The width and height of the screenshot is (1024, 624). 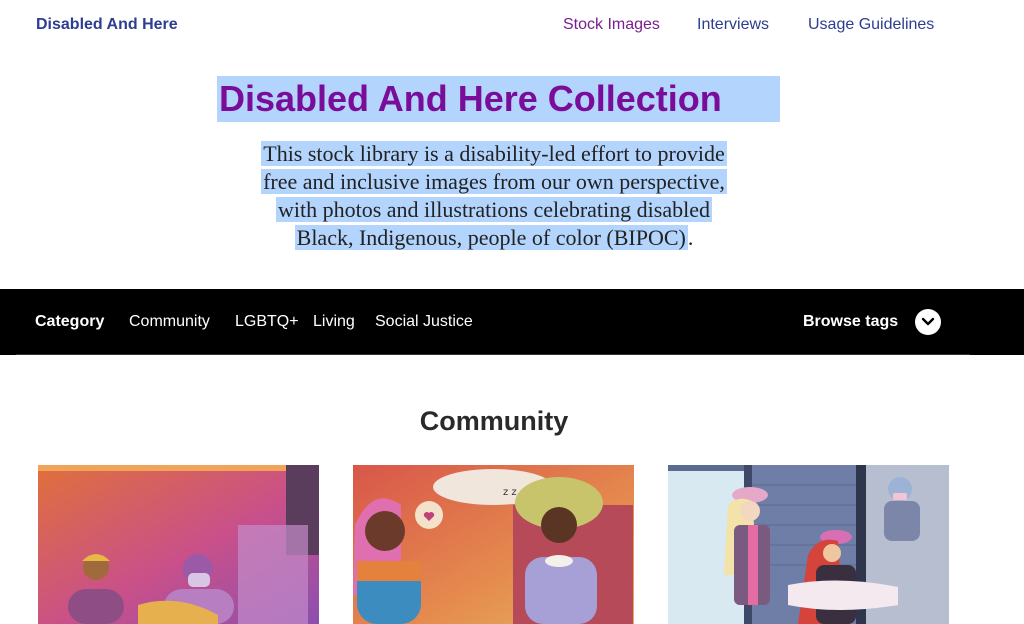 I want to click on illustration-hospital-scene, so click(x=178, y=544).